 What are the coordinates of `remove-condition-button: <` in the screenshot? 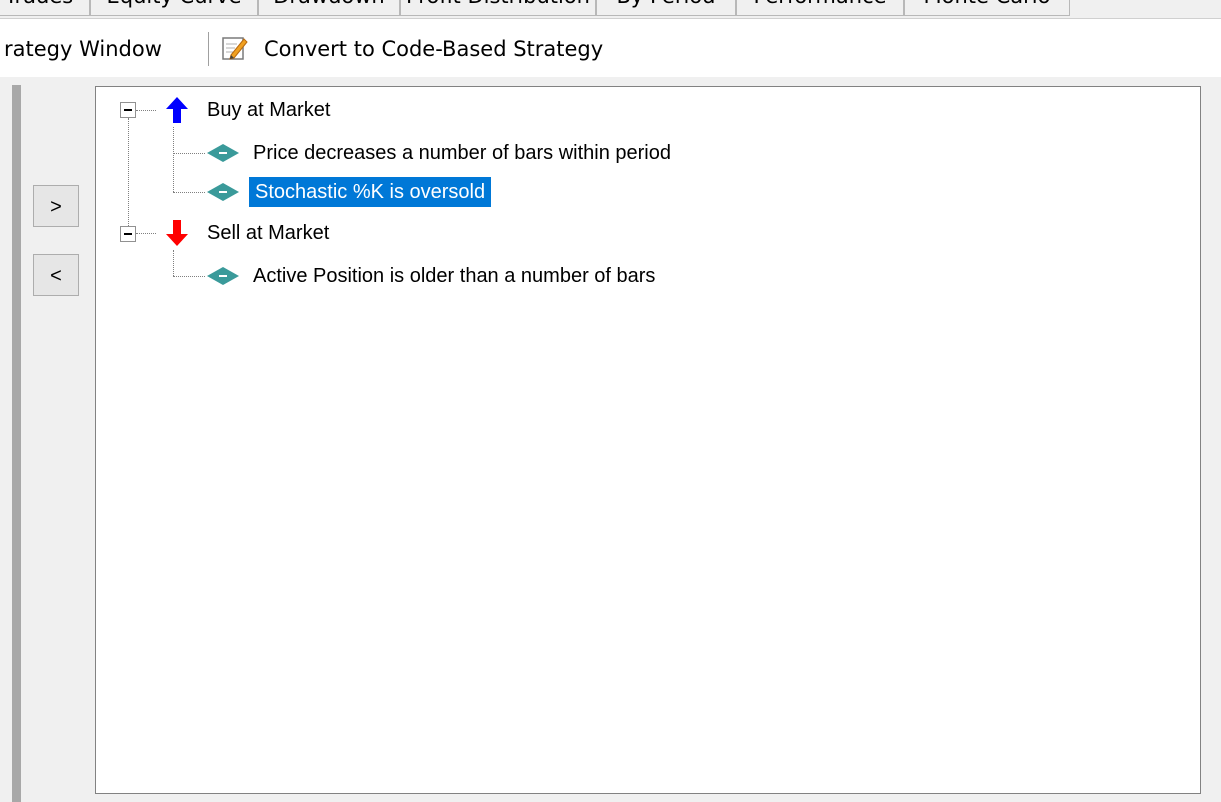 It's located at (56, 275).